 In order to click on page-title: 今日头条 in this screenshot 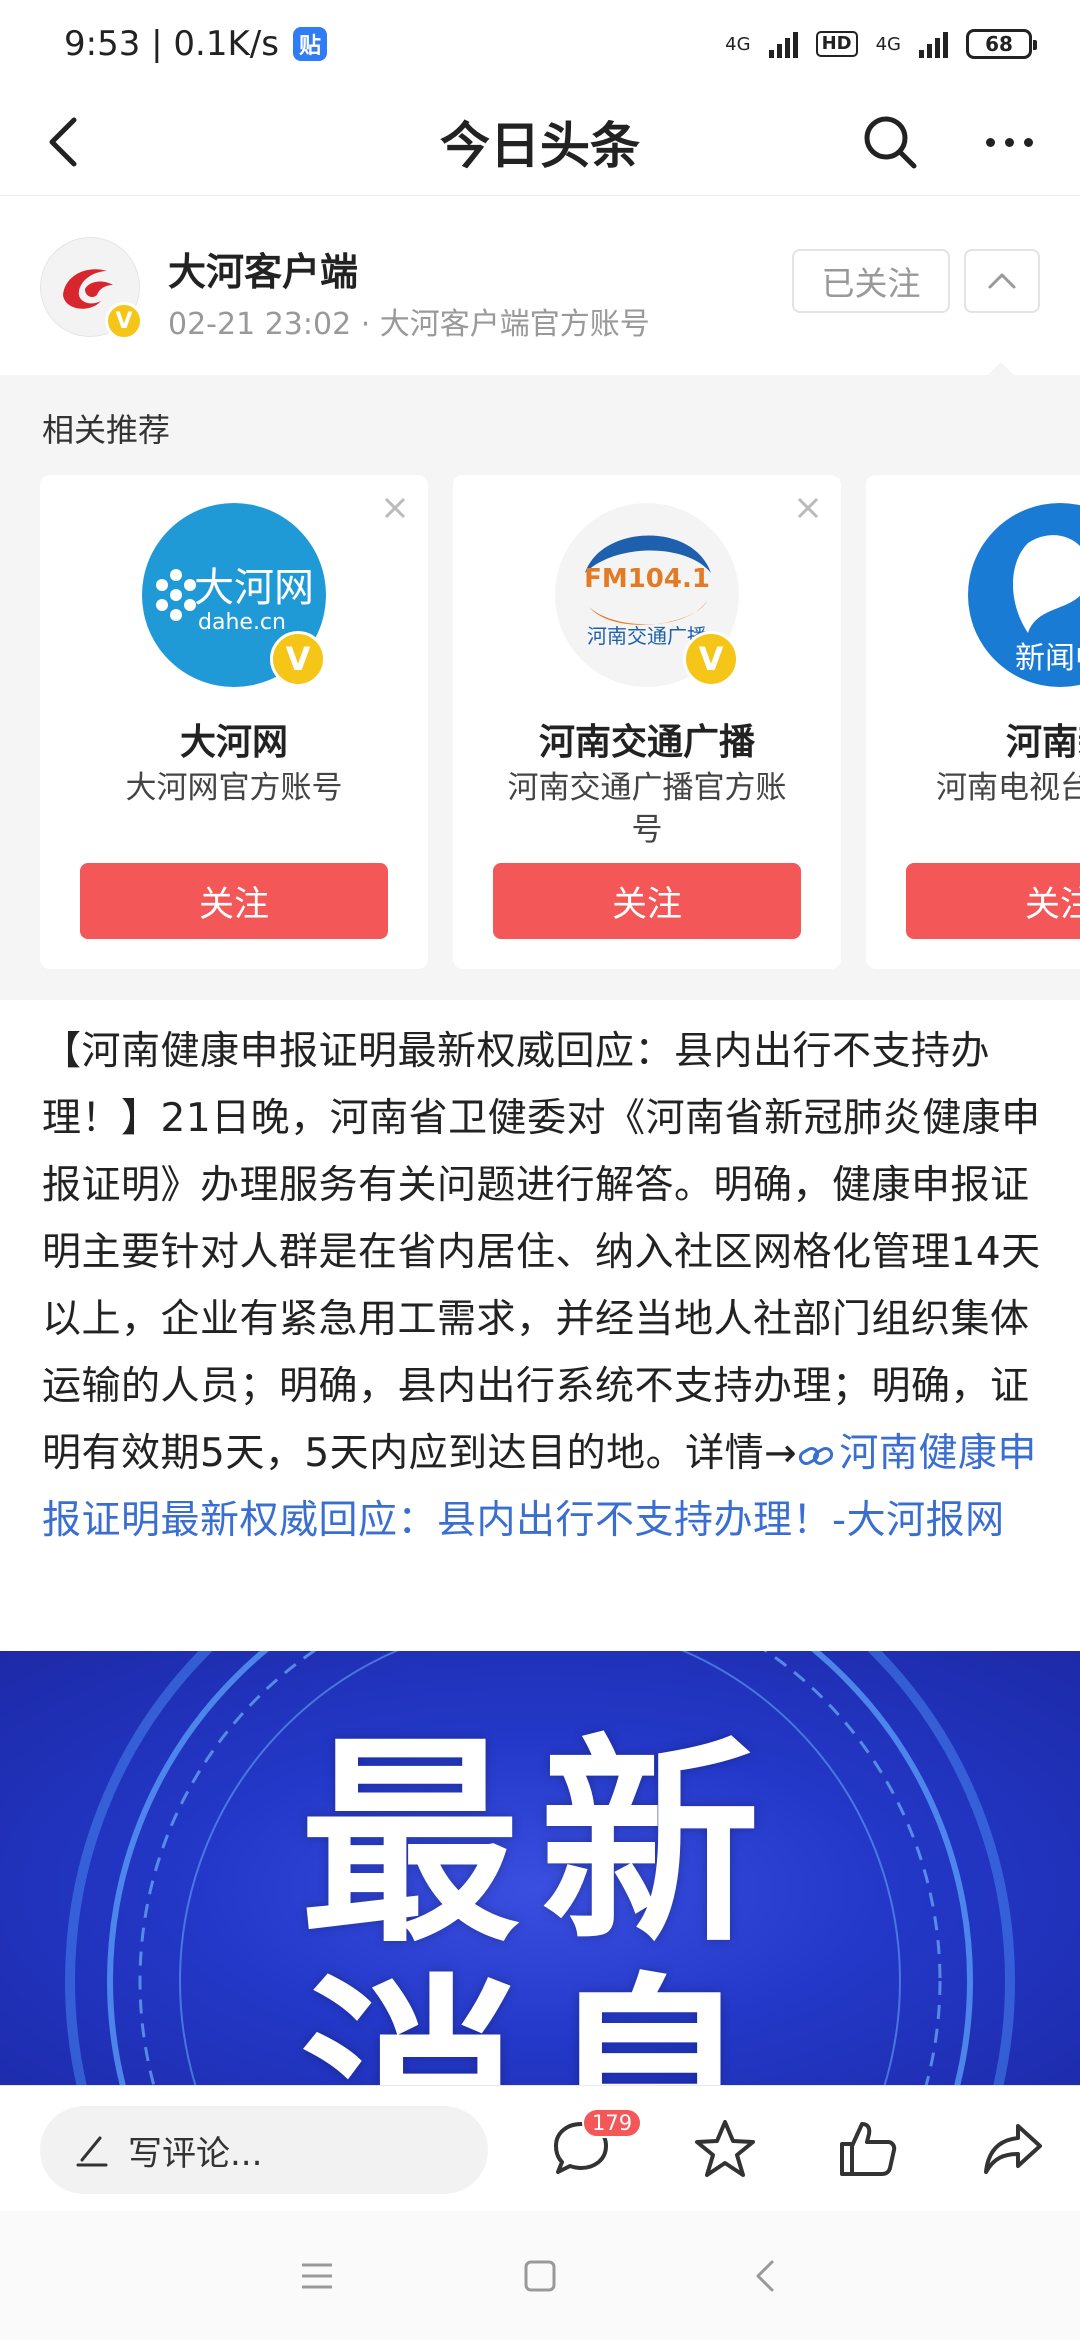, I will do `click(540, 145)`.